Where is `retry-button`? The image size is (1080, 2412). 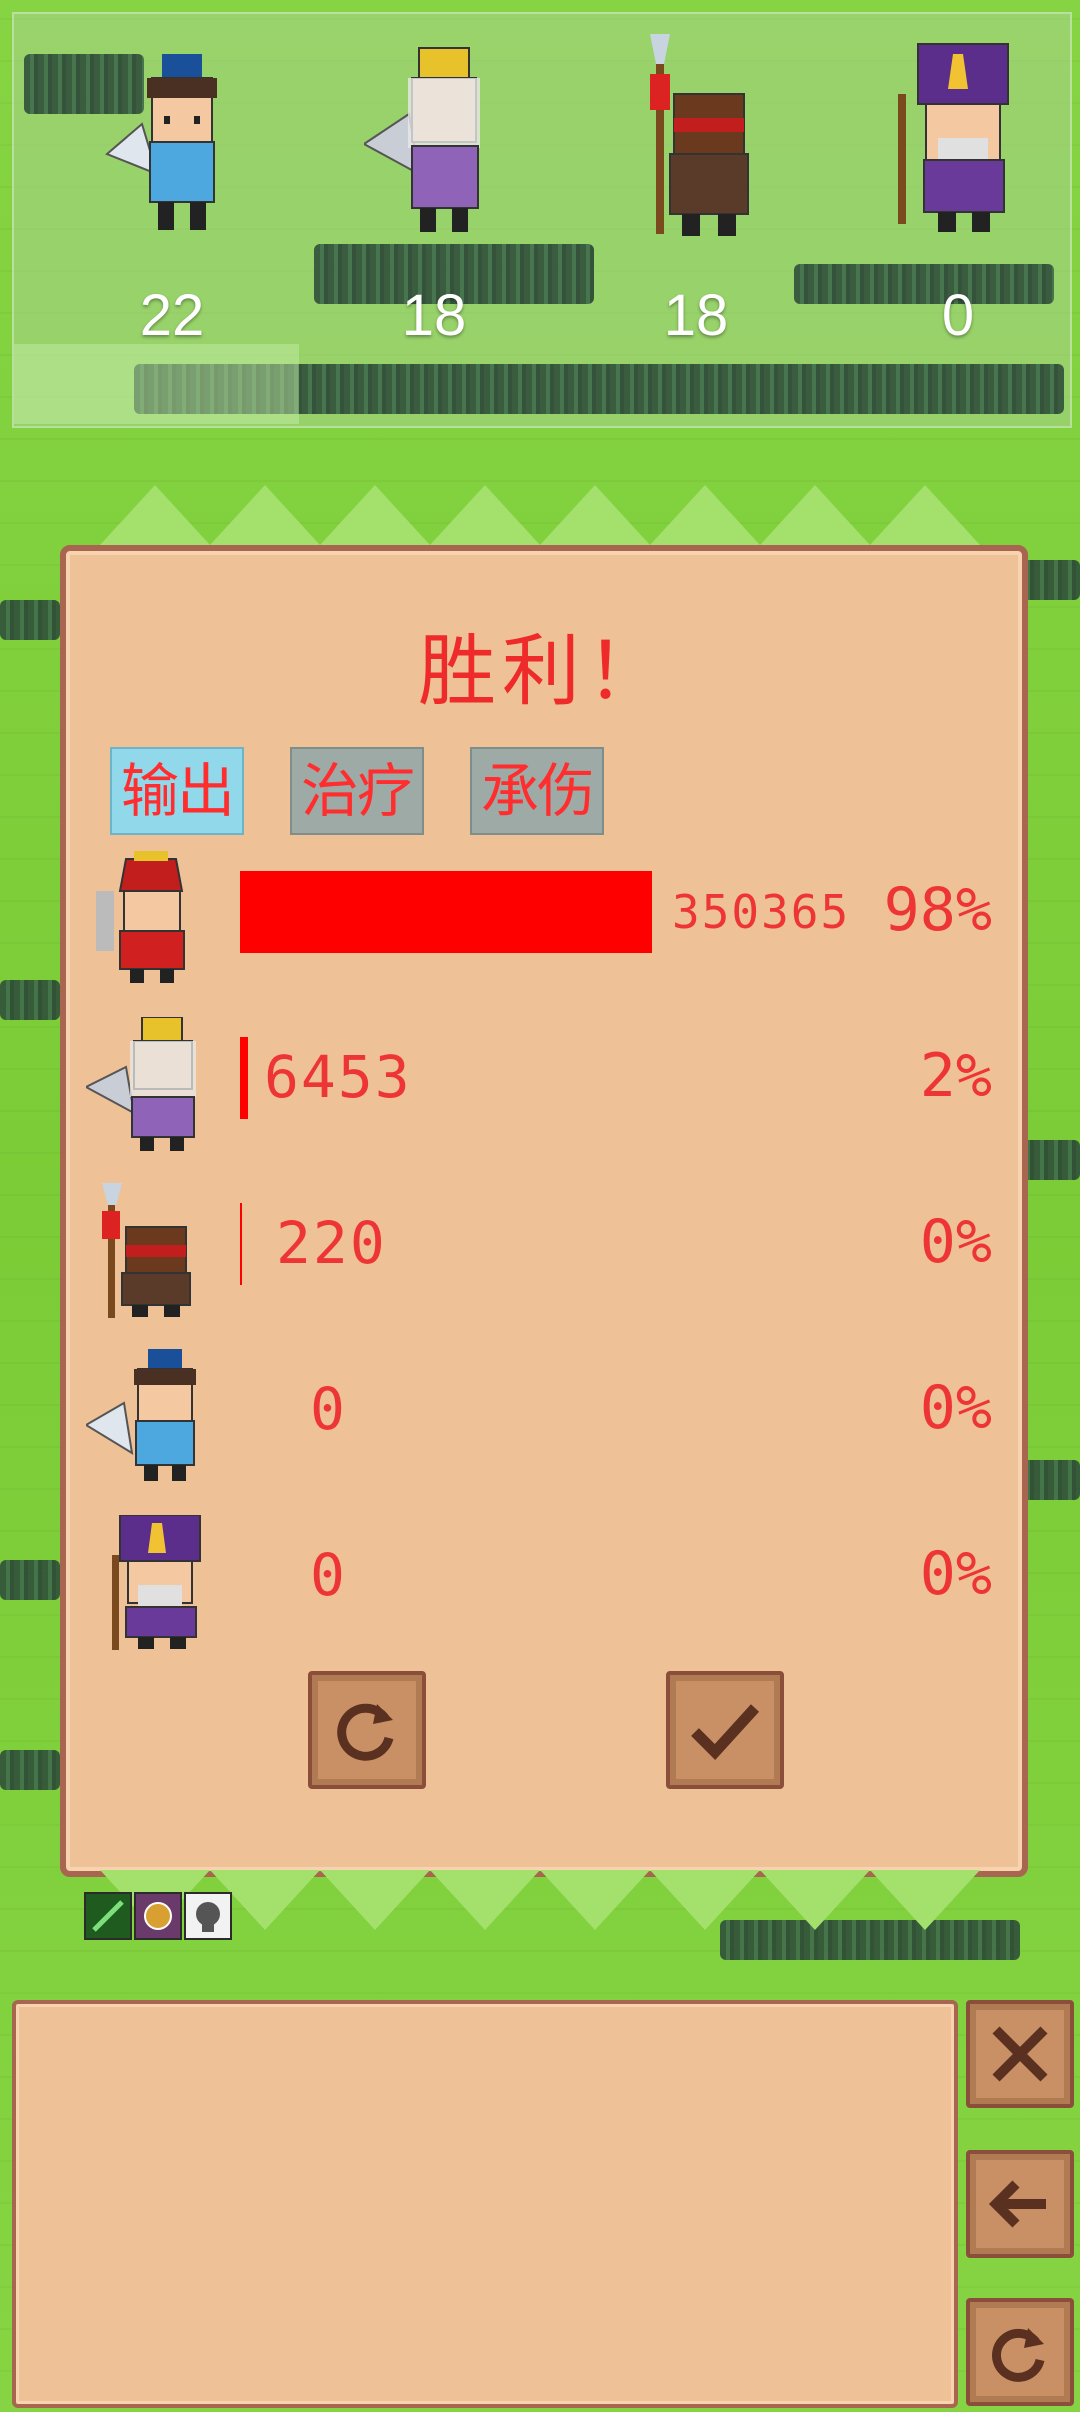 retry-button is located at coordinates (367, 1730).